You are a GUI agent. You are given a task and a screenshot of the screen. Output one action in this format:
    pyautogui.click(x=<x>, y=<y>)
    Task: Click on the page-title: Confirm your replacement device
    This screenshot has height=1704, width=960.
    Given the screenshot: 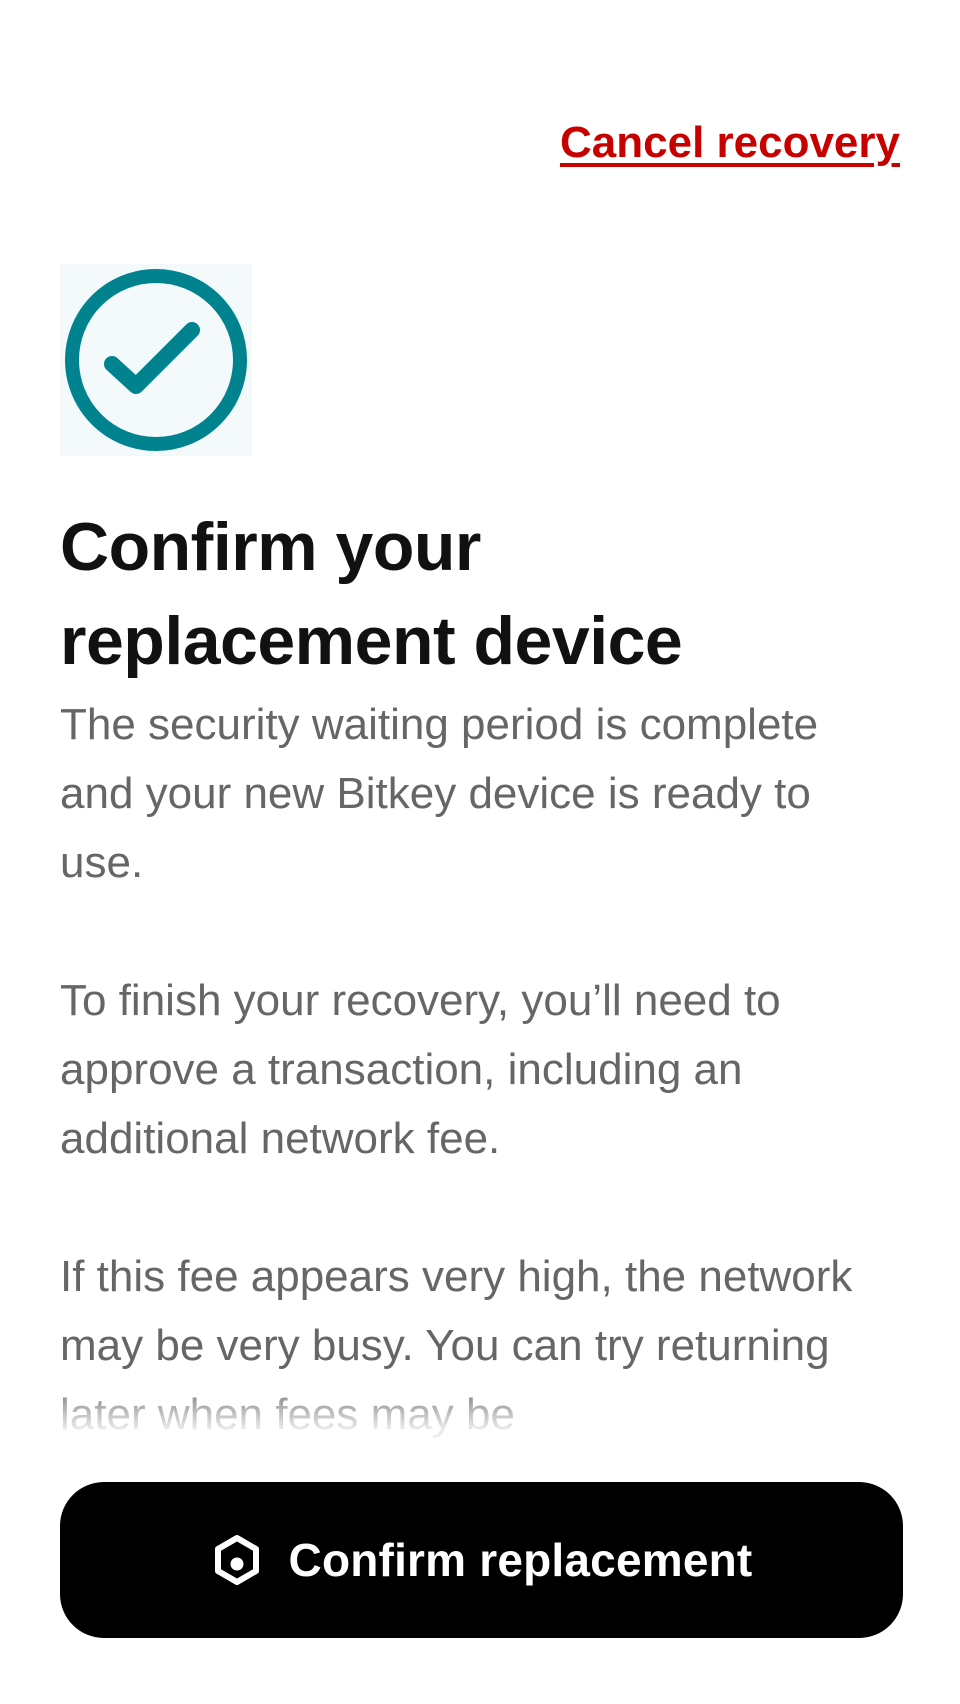 What is the action you would take?
    pyautogui.click(x=480, y=594)
    